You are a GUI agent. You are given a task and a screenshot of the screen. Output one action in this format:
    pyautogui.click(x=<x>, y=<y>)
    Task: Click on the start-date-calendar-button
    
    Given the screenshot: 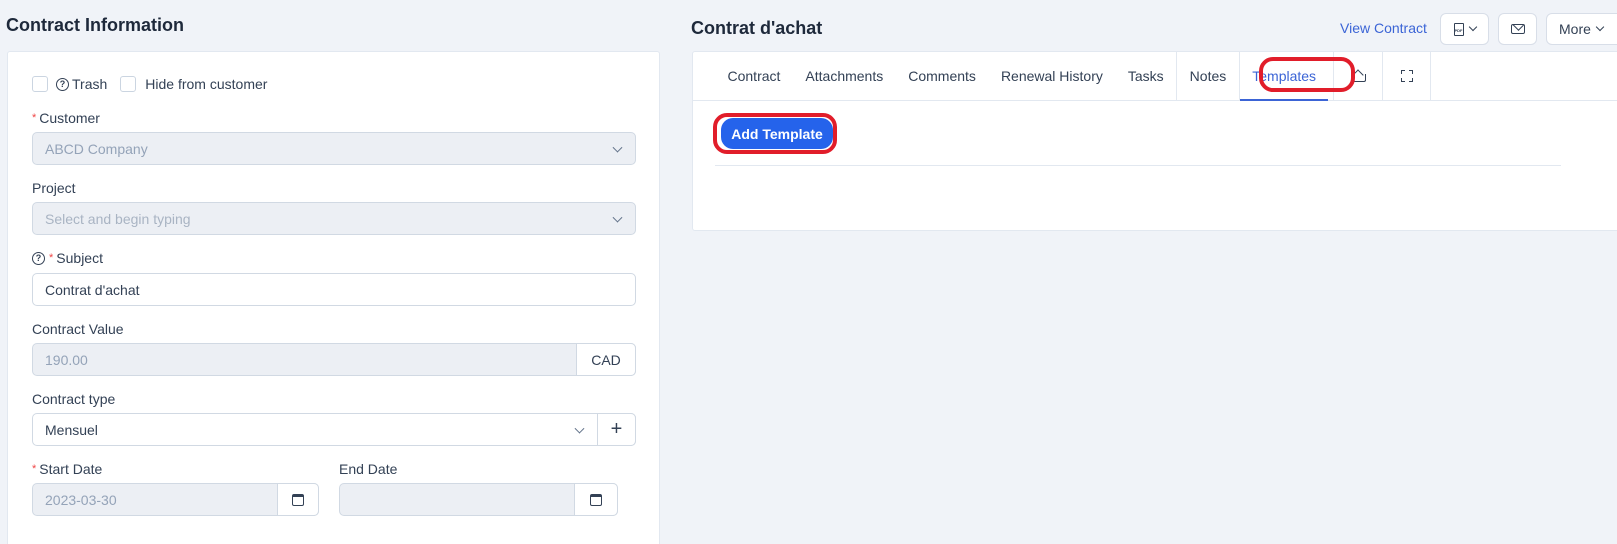 What is the action you would take?
    pyautogui.click(x=298, y=499)
    